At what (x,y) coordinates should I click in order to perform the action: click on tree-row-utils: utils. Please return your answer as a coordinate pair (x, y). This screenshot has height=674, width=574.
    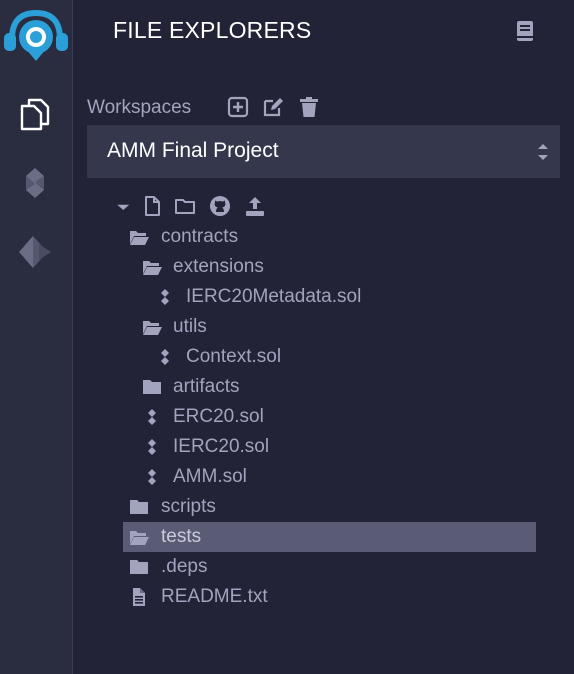
    Looking at the image, I should click on (335, 327).